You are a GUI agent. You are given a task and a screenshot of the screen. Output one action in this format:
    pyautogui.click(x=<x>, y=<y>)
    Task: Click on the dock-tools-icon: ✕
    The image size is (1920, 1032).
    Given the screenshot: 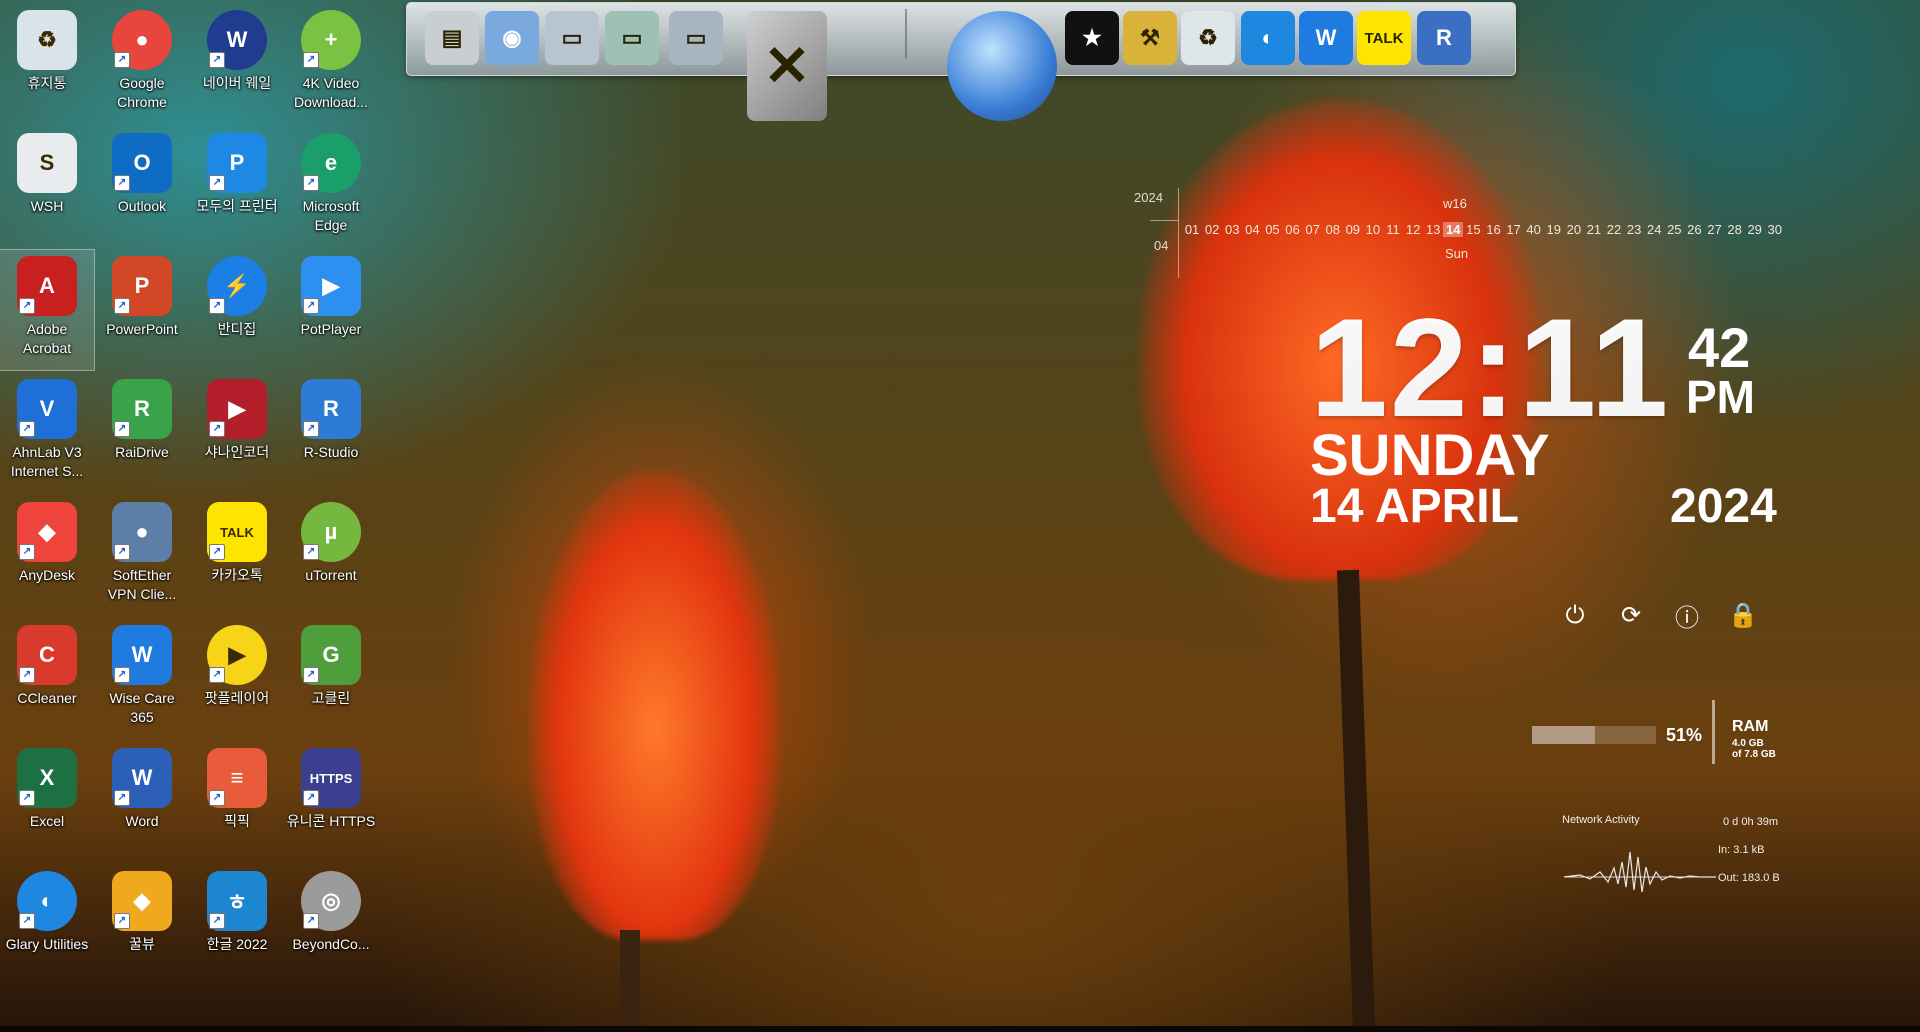 What is the action you would take?
    pyautogui.click(x=787, y=66)
    